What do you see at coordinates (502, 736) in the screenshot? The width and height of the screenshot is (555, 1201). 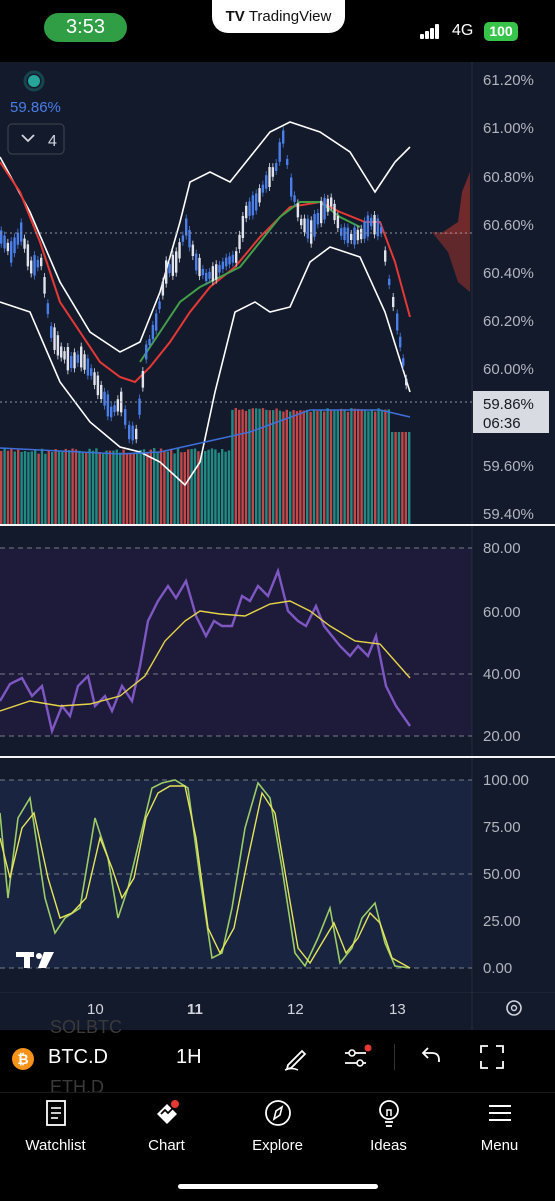 I see `rsi-tick: 20.00` at bounding box center [502, 736].